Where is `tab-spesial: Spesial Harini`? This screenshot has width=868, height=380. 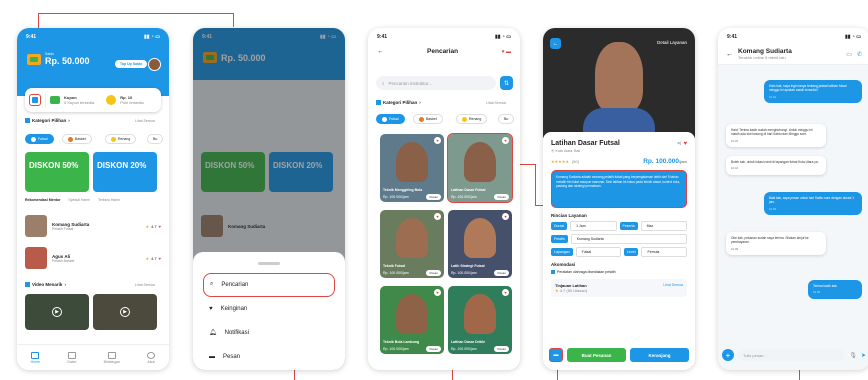 tab-spesial: Spesial Harini is located at coordinates (79, 200).